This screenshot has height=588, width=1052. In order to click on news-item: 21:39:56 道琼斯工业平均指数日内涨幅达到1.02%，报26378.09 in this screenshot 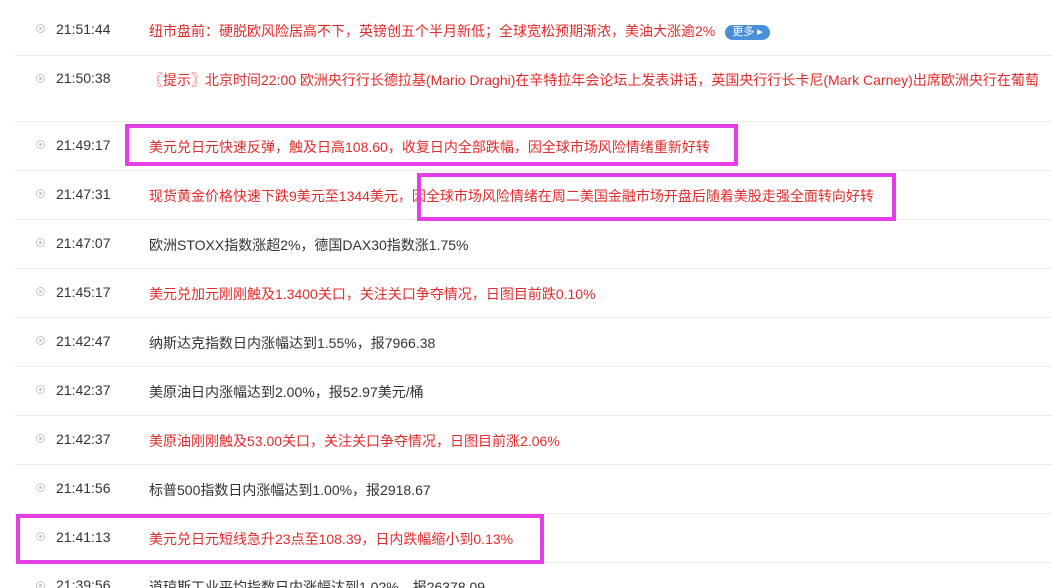, I will do `click(533, 575)`.